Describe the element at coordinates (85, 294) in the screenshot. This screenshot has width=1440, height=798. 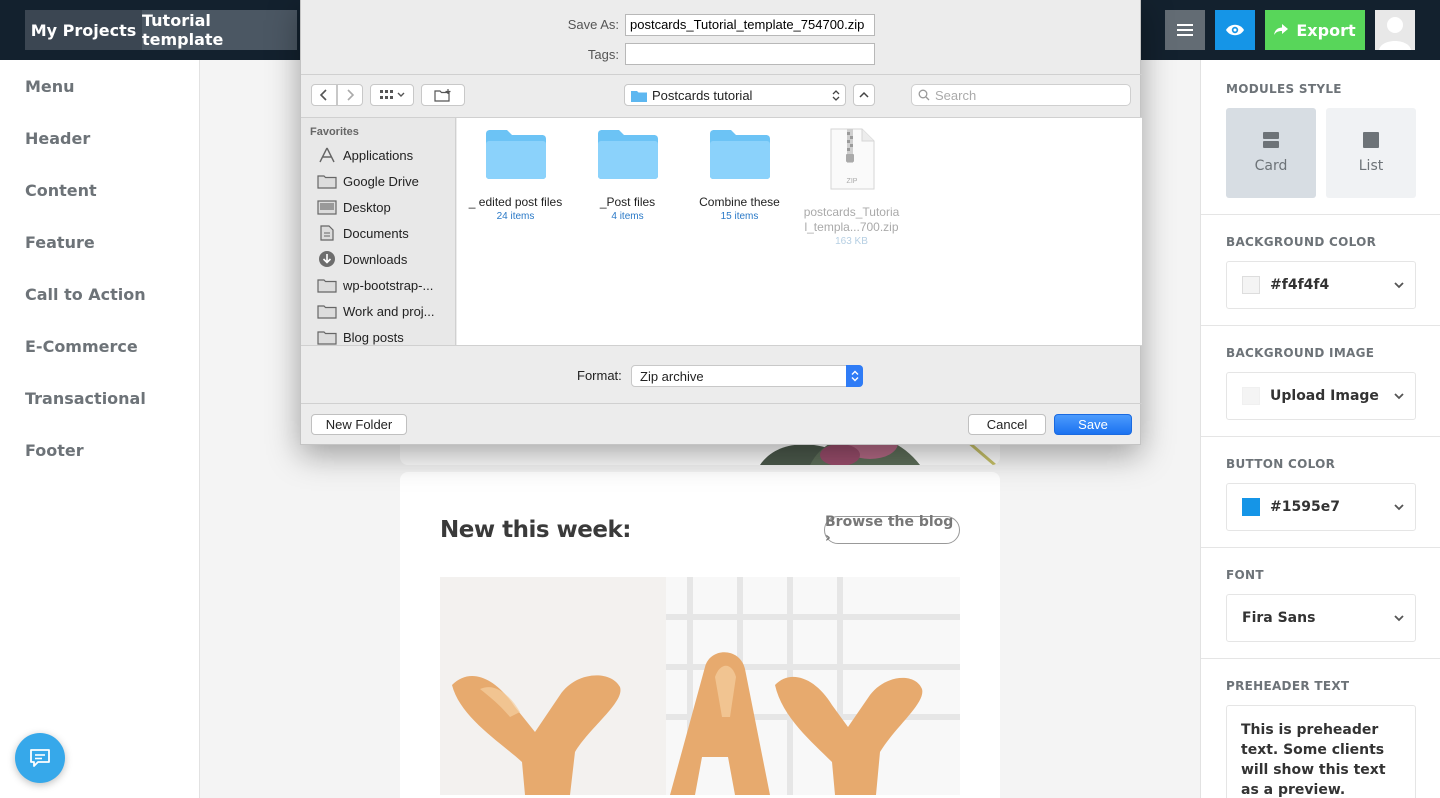
I see `sidebar-item-call-to-action: Call to Action` at that location.